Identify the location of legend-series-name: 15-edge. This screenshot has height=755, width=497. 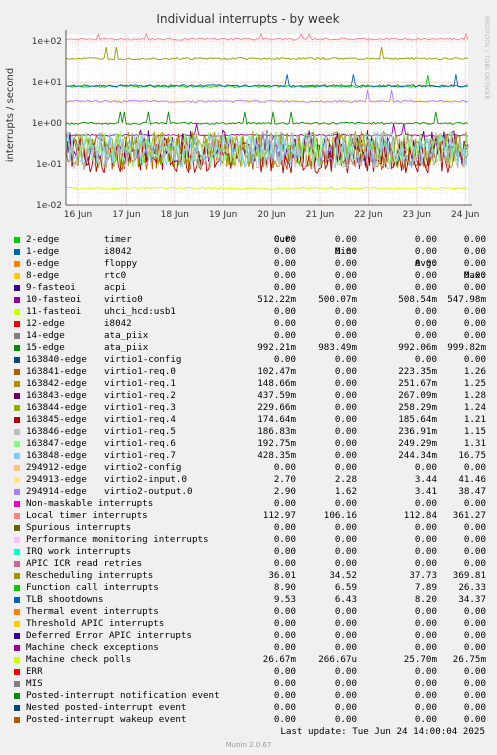
(45, 347).